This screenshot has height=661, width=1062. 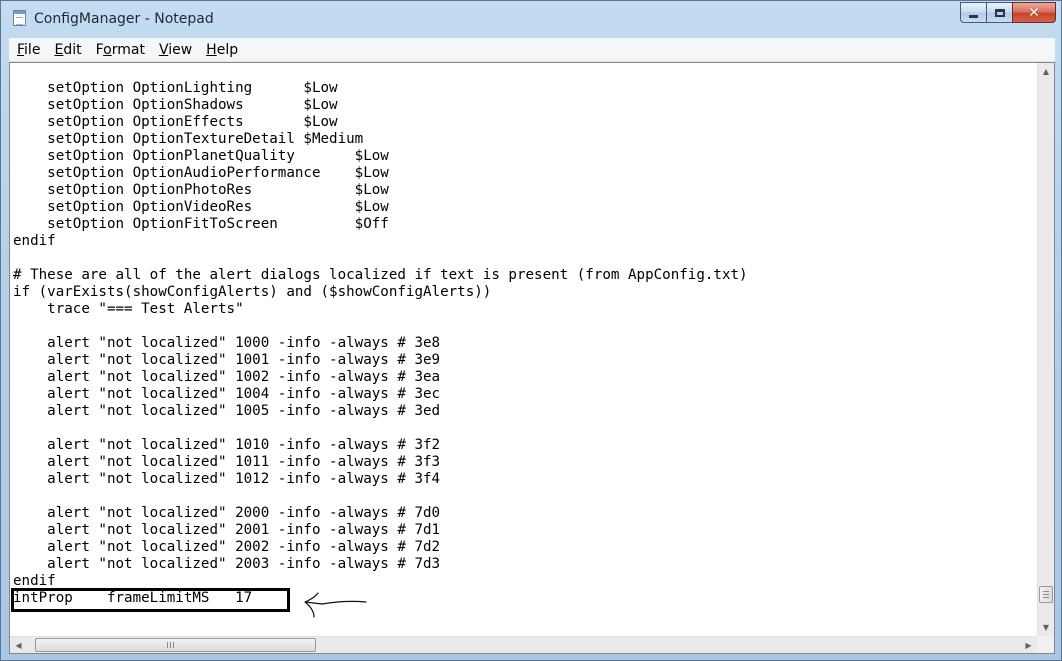 I want to click on horizontal-scroll-thumb, so click(x=175, y=645).